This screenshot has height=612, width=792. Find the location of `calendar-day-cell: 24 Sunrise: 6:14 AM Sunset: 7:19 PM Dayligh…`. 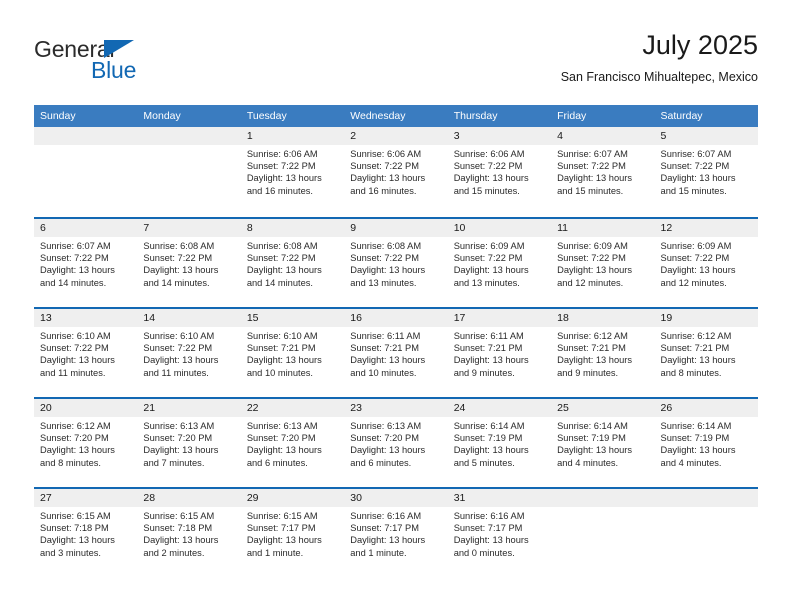

calendar-day-cell: 24 Sunrise: 6:14 AM Sunset: 7:19 PM Dayligh… is located at coordinates (499, 443).